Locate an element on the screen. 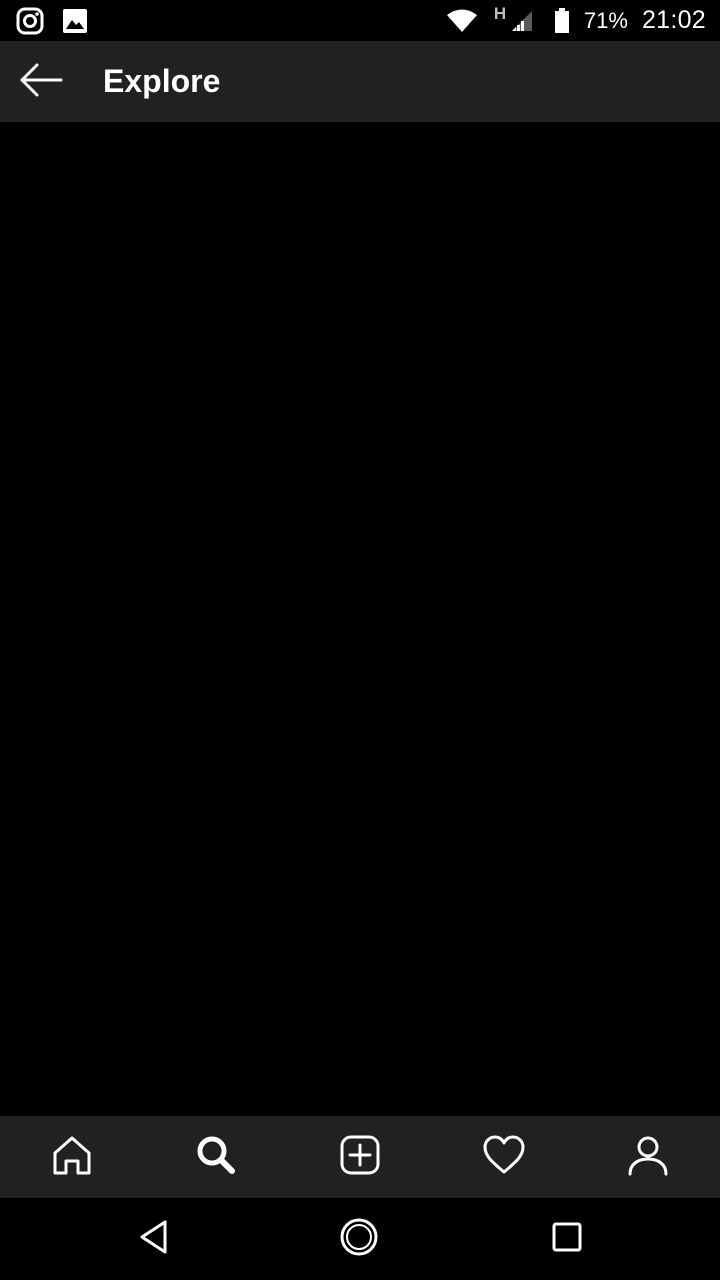  nav-search-button is located at coordinates (216, 1157).